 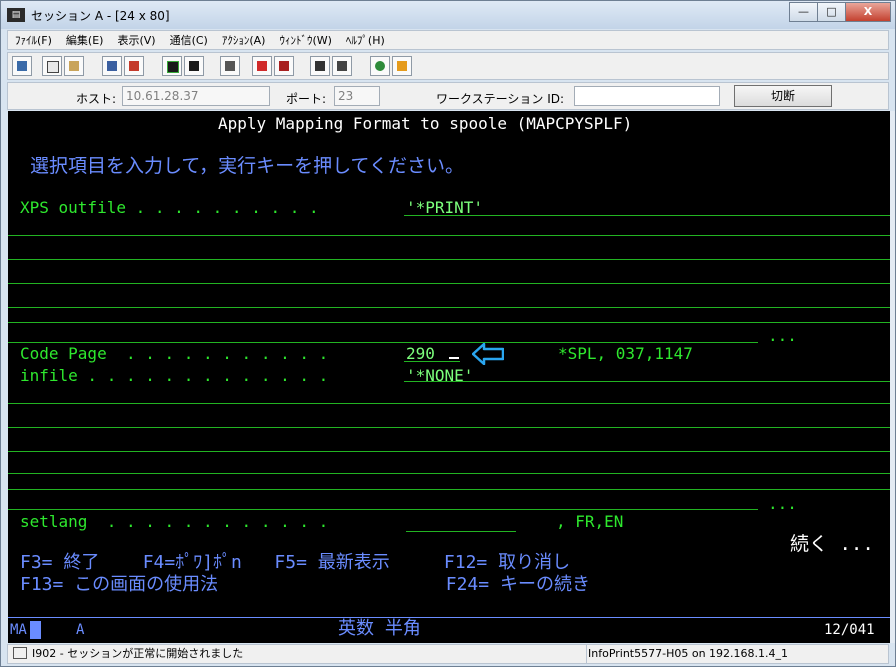 What do you see at coordinates (33, 40) in the screenshot?
I see `menu-file: ﾌｧｲﾙ(F)` at bounding box center [33, 40].